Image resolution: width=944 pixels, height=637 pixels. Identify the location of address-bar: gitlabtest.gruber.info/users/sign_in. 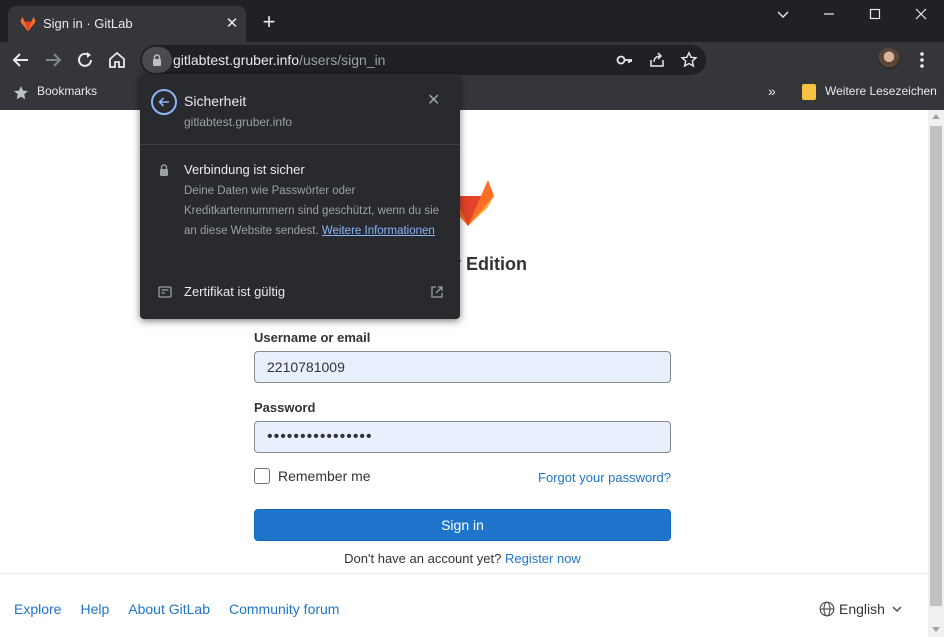
(423, 60).